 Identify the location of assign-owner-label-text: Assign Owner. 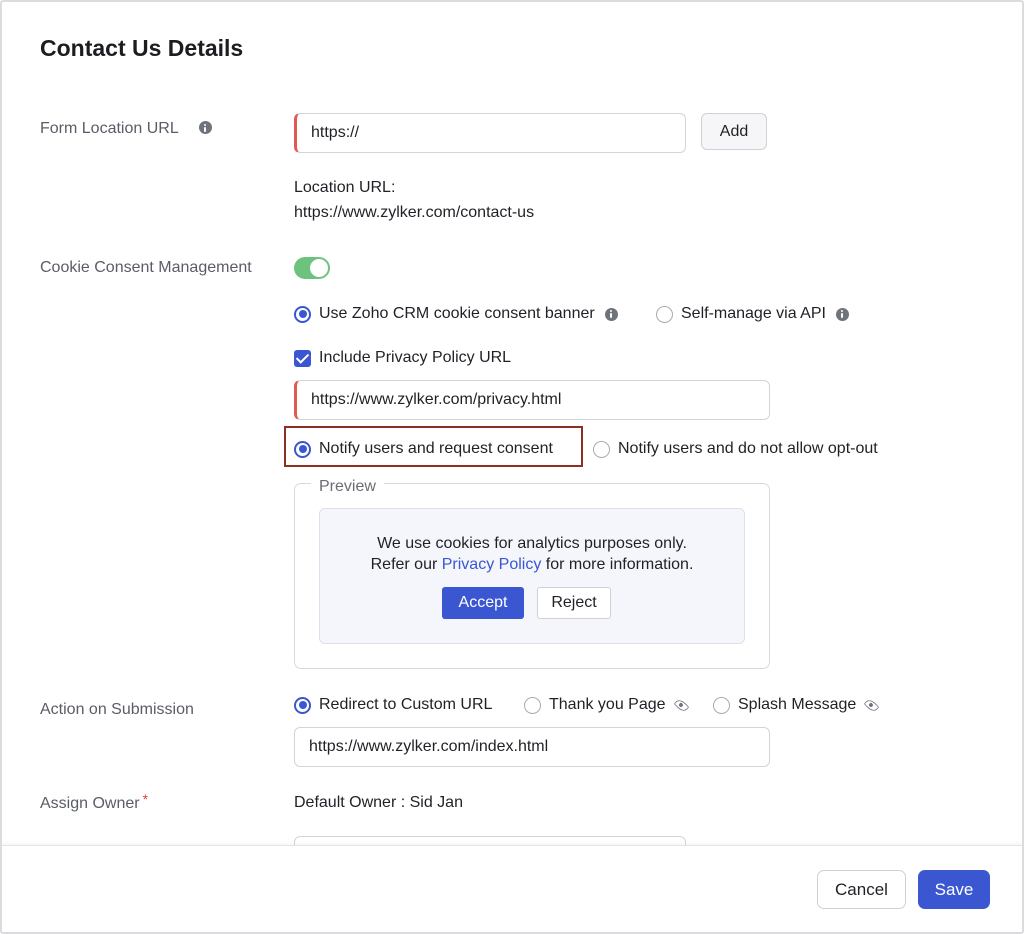
(90, 803).